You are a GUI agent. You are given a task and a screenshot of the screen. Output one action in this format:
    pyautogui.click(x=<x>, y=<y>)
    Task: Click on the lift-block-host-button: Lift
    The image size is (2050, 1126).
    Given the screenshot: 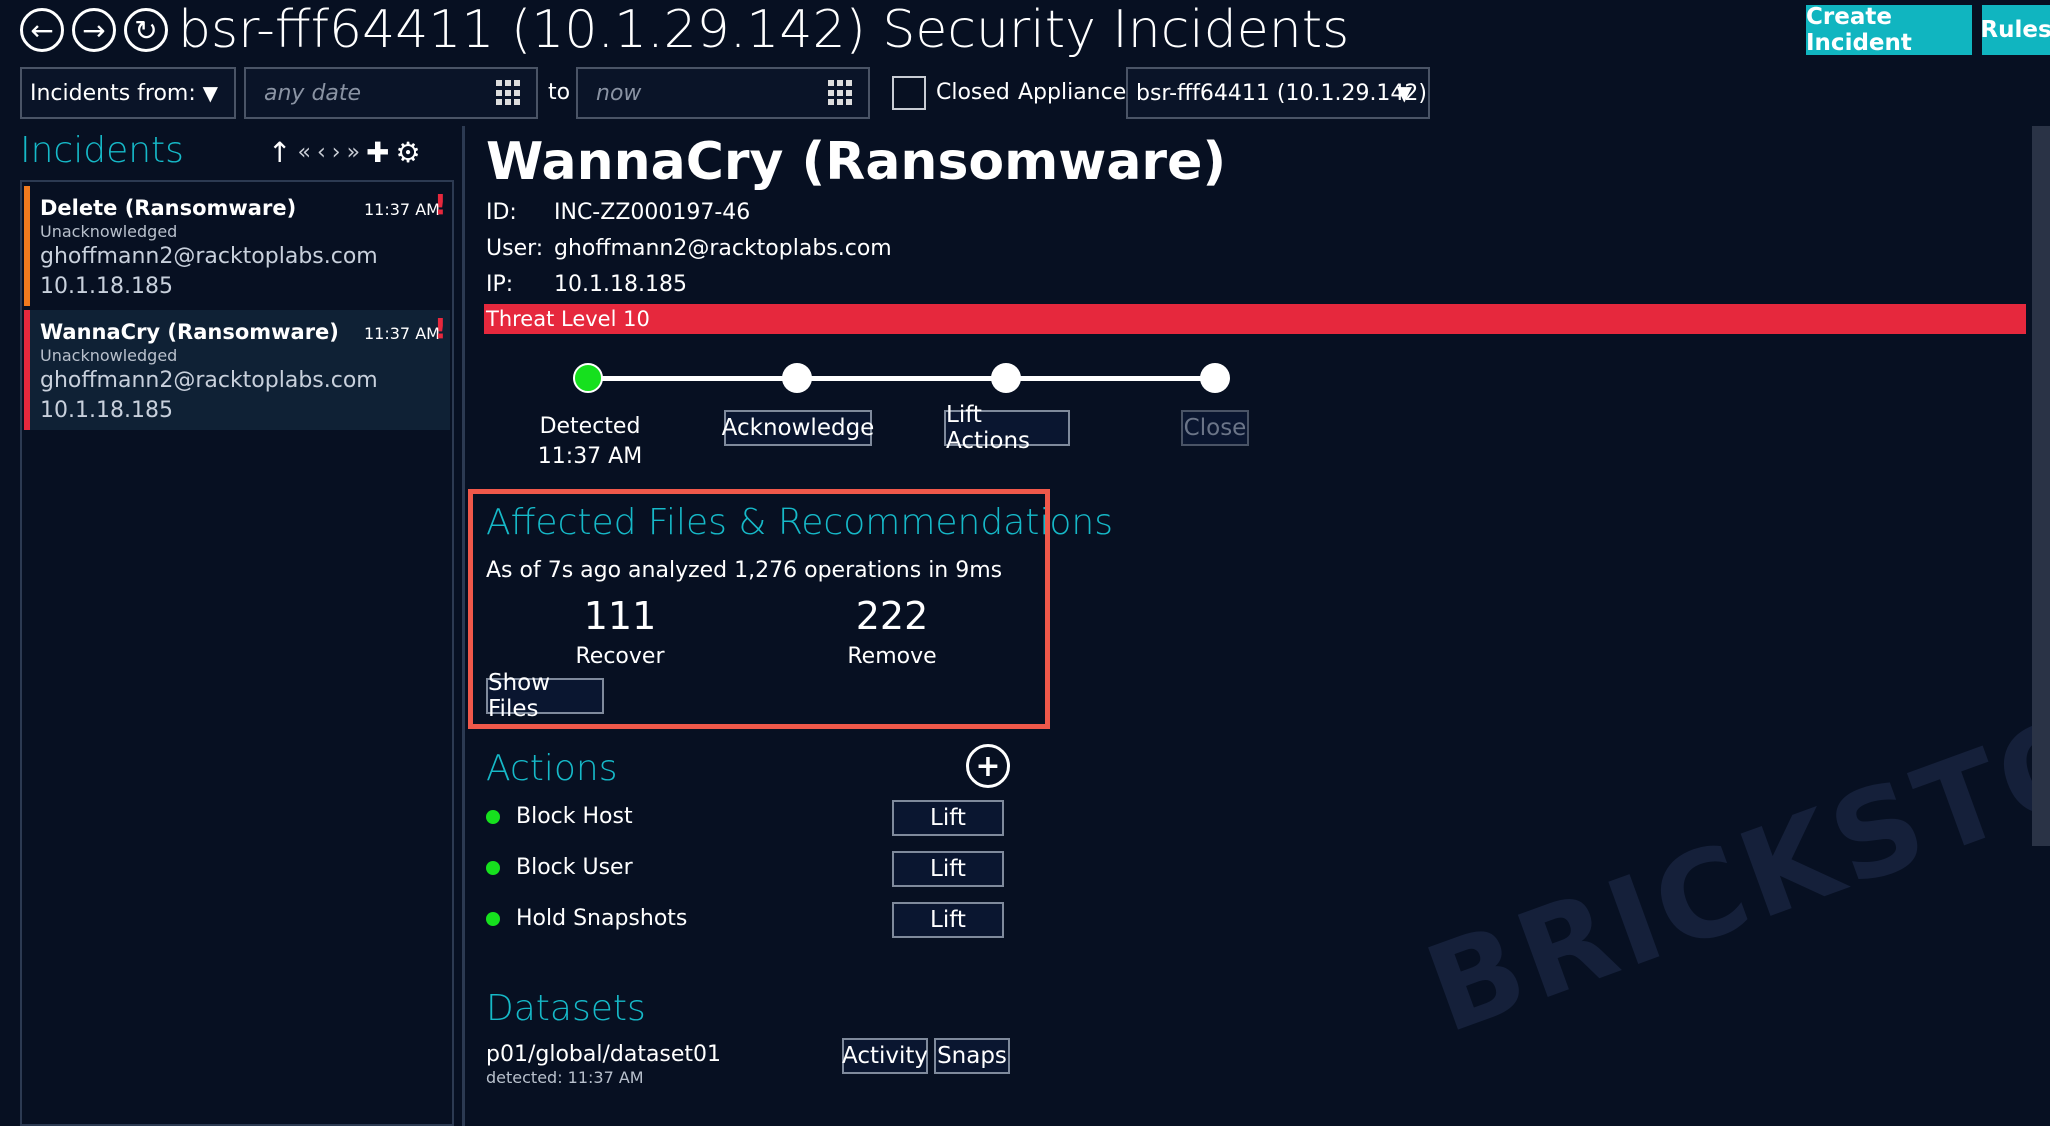 What is the action you would take?
    pyautogui.click(x=948, y=818)
    